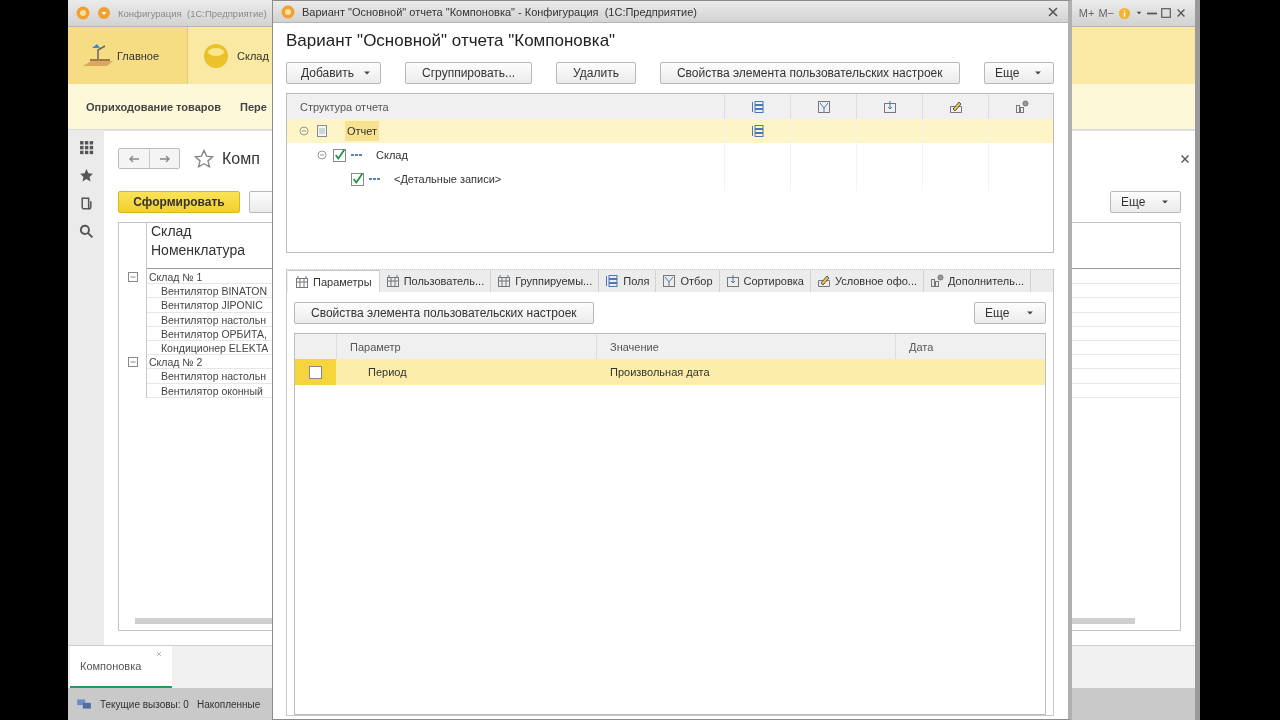 This screenshot has height=720, width=1280. I want to click on section-tab: Главное, so click(128, 55).